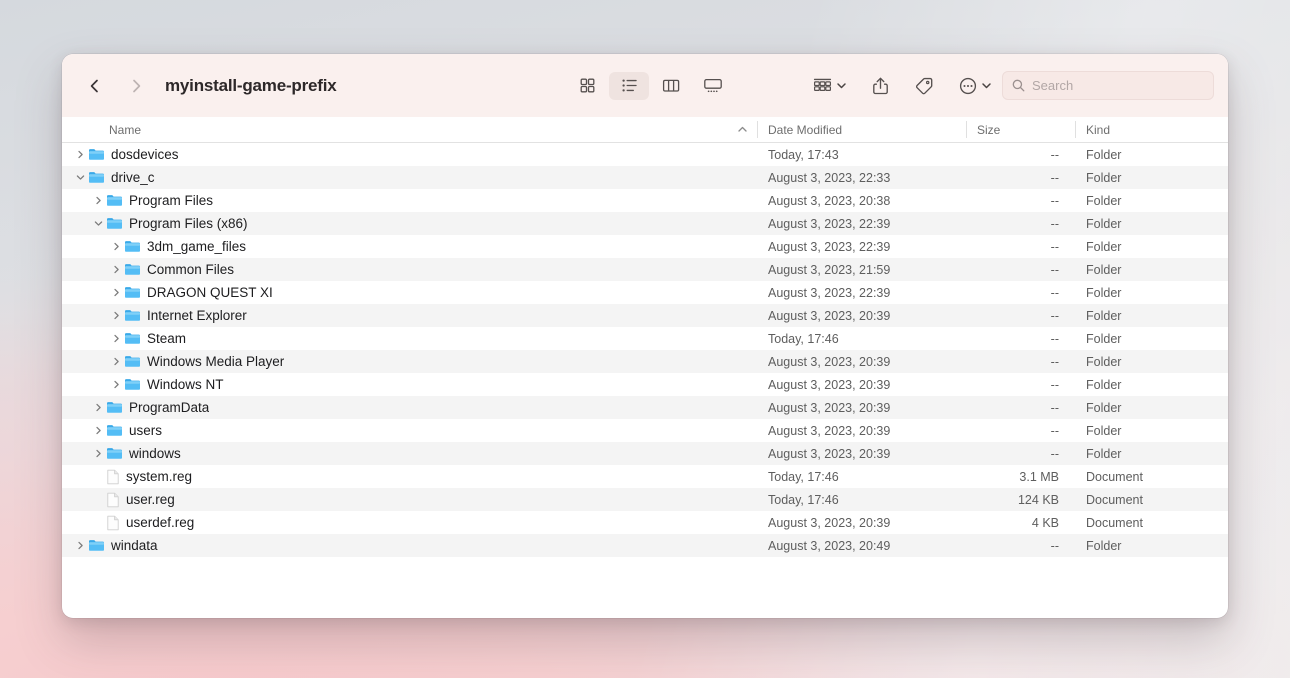 The height and width of the screenshot is (678, 1290). I want to click on ellipsis-circle-icon, so click(968, 85).